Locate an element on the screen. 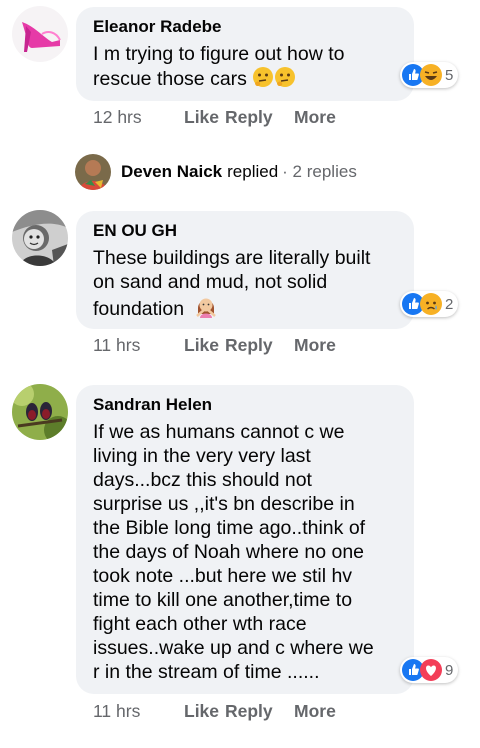 The image size is (480, 748). comment-author: EN OU GH is located at coordinates (135, 231).